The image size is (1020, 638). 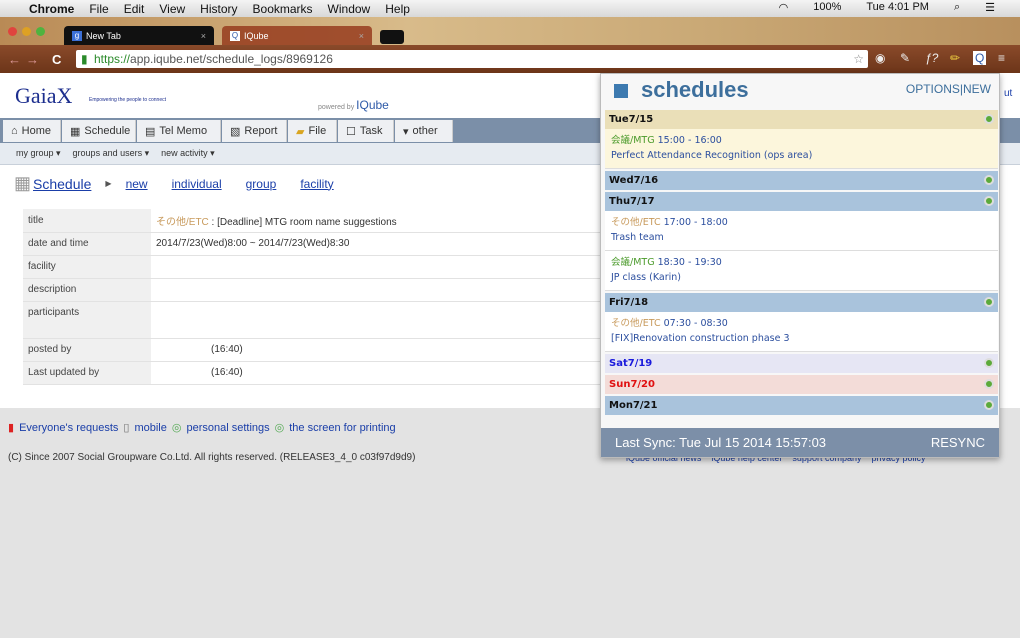 What do you see at coordinates (827, 7) in the screenshot?
I see `battery-status: 100%` at bounding box center [827, 7].